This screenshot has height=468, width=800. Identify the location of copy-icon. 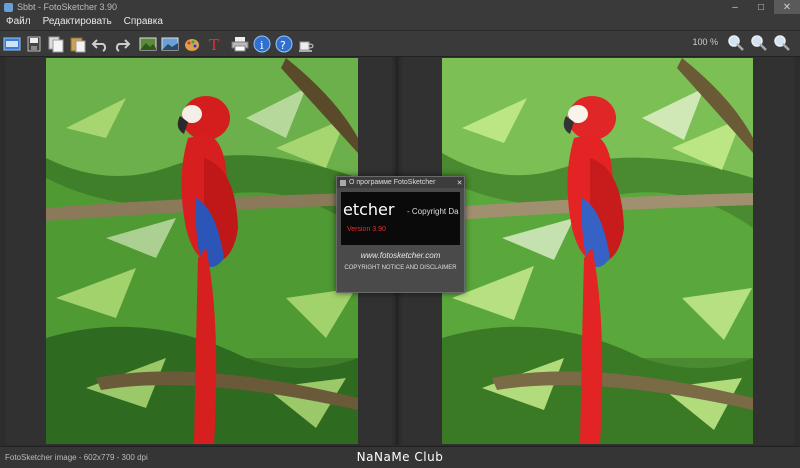
(56, 44).